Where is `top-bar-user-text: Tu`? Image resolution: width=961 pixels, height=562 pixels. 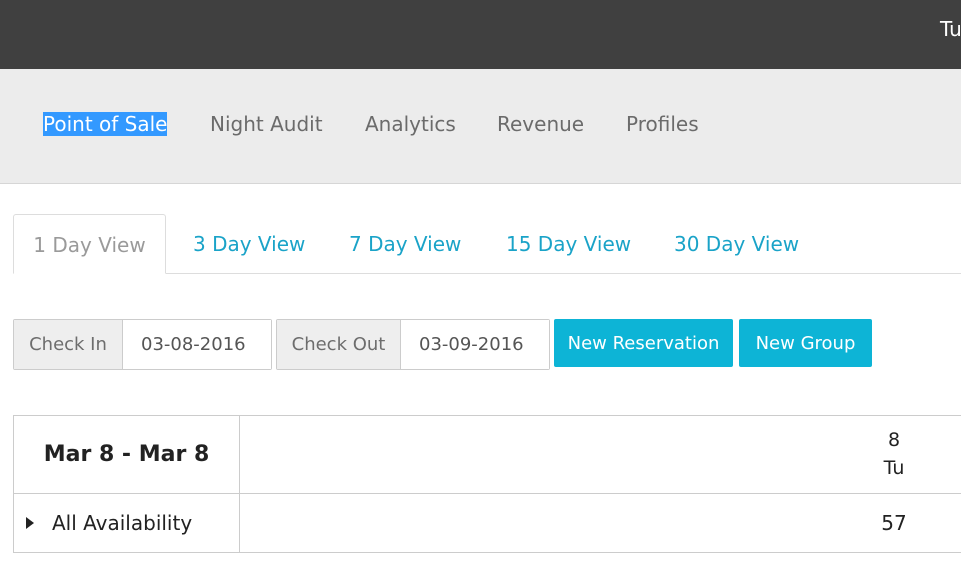
top-bar-user-text: Tu is located at coordinates (950, 29).